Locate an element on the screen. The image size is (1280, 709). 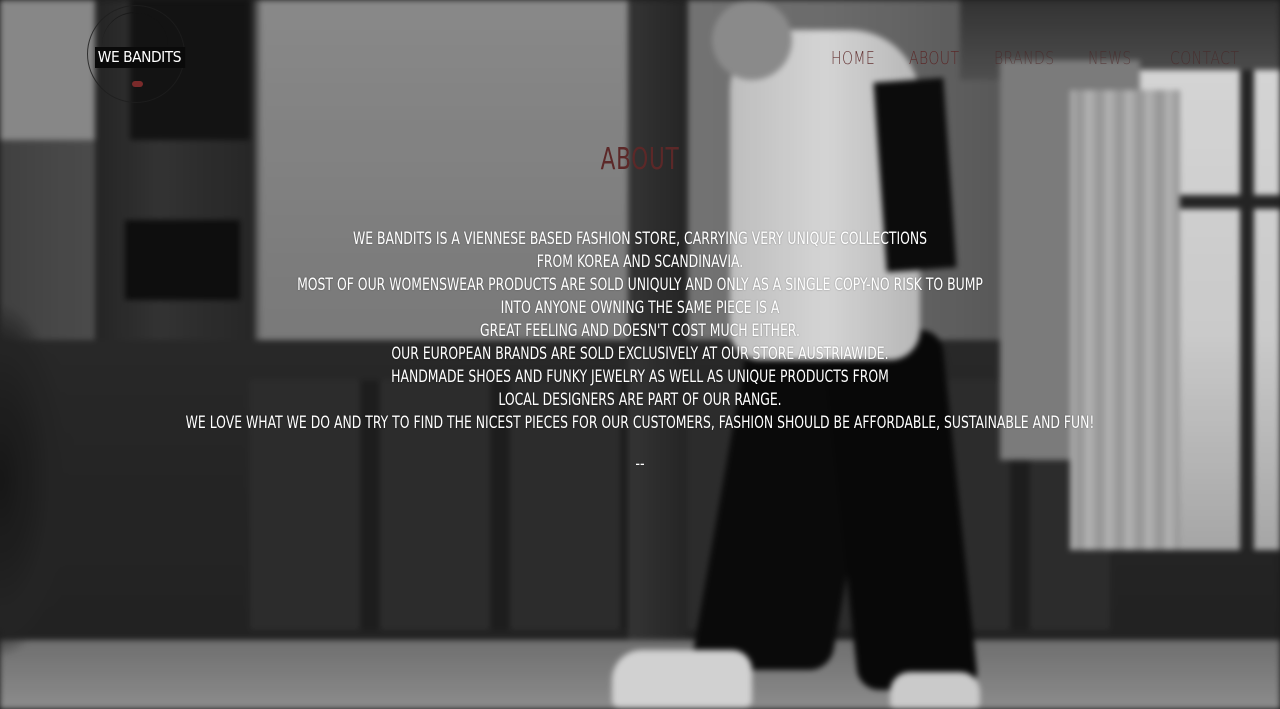
about-line: LOCAL DESIGNERS ARE PART OF OUR RANGE. is located at coordinates (640, 400).